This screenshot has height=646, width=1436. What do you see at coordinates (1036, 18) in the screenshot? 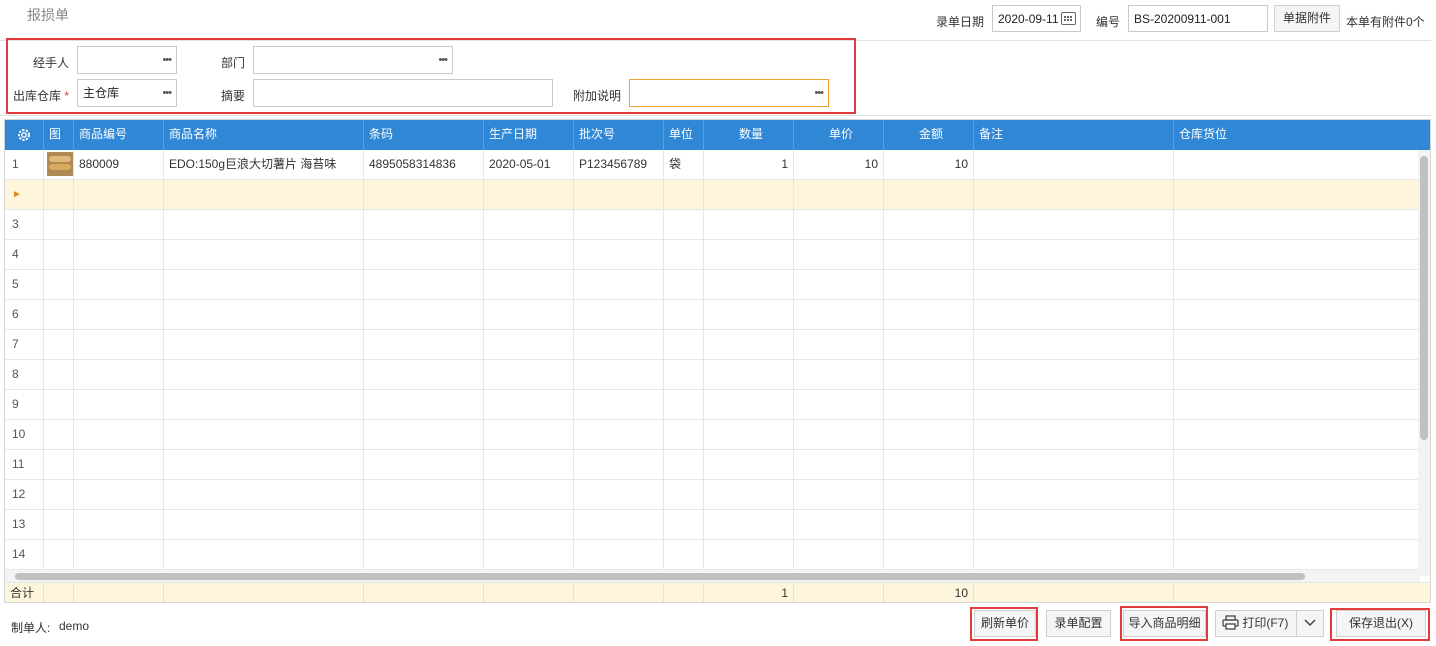
I see `date-field: 2020-09-11` at bounding box center [1036, 18].